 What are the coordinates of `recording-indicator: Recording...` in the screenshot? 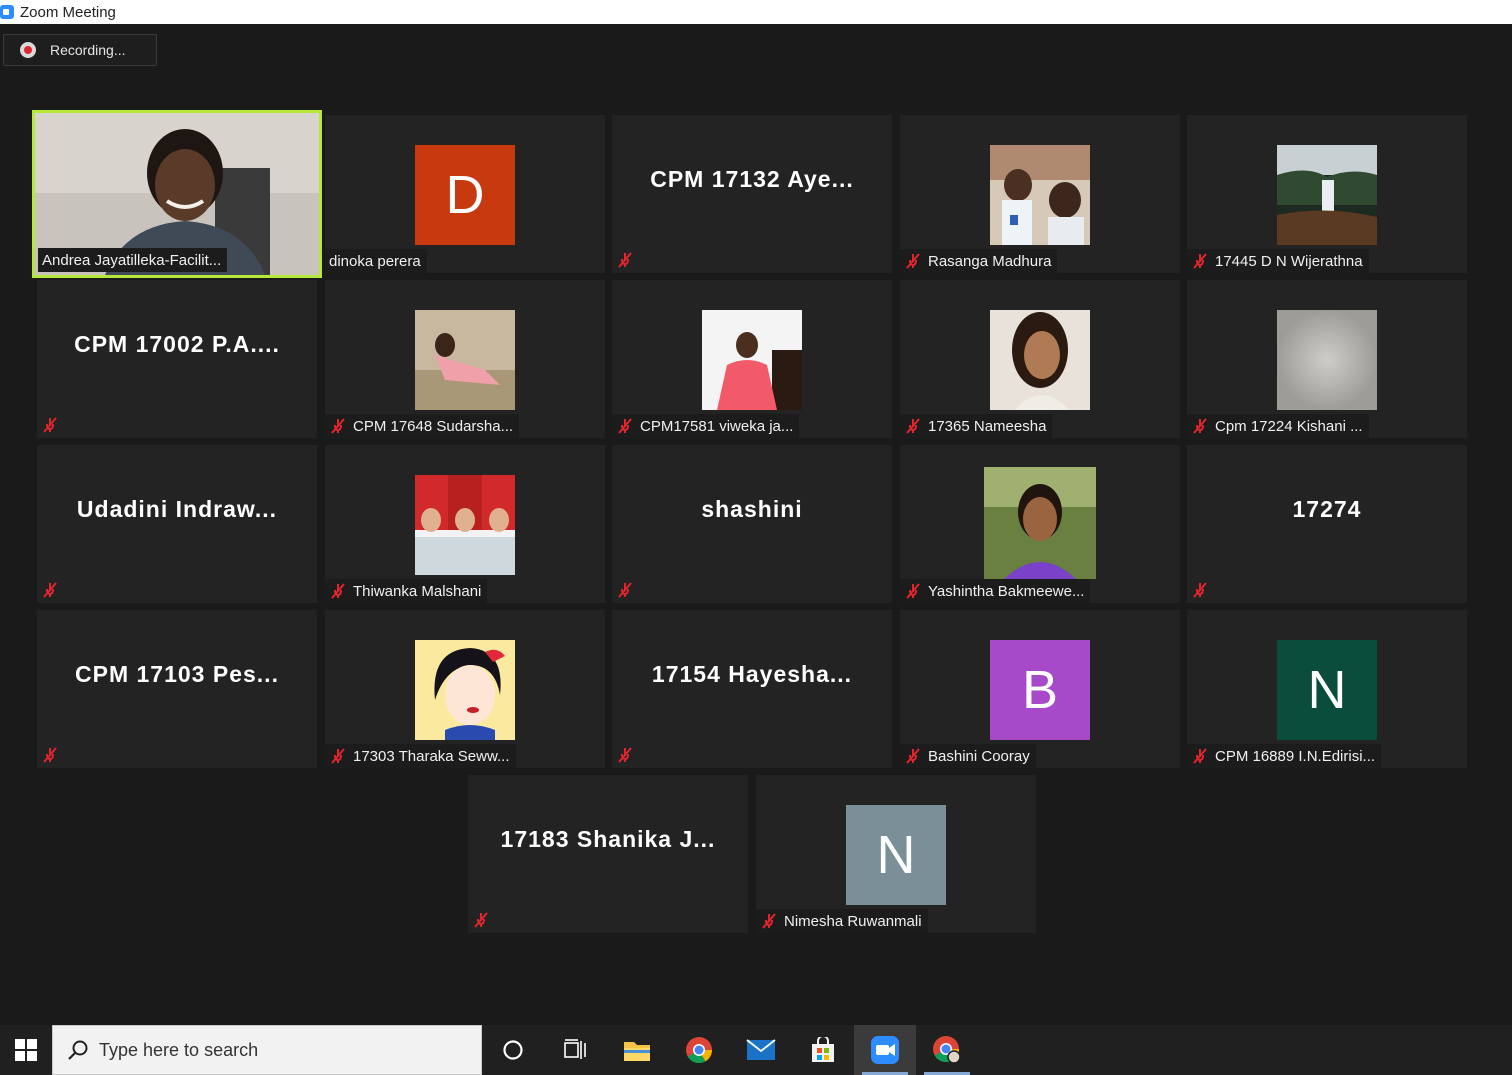 It's located at (80, 50).